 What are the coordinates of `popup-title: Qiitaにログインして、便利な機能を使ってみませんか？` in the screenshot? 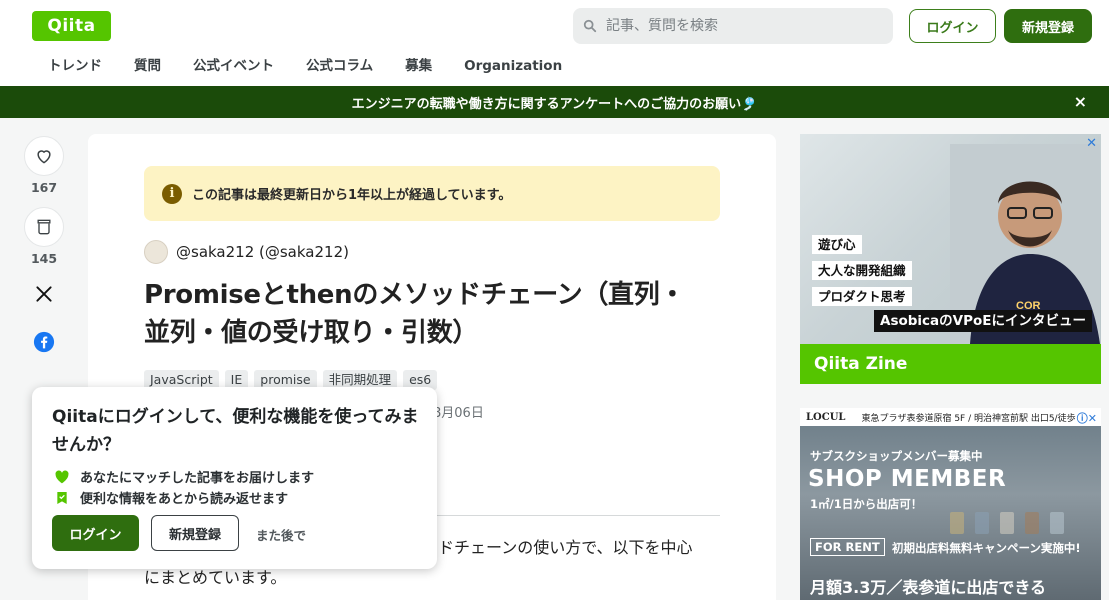 It's located at (235, 431).